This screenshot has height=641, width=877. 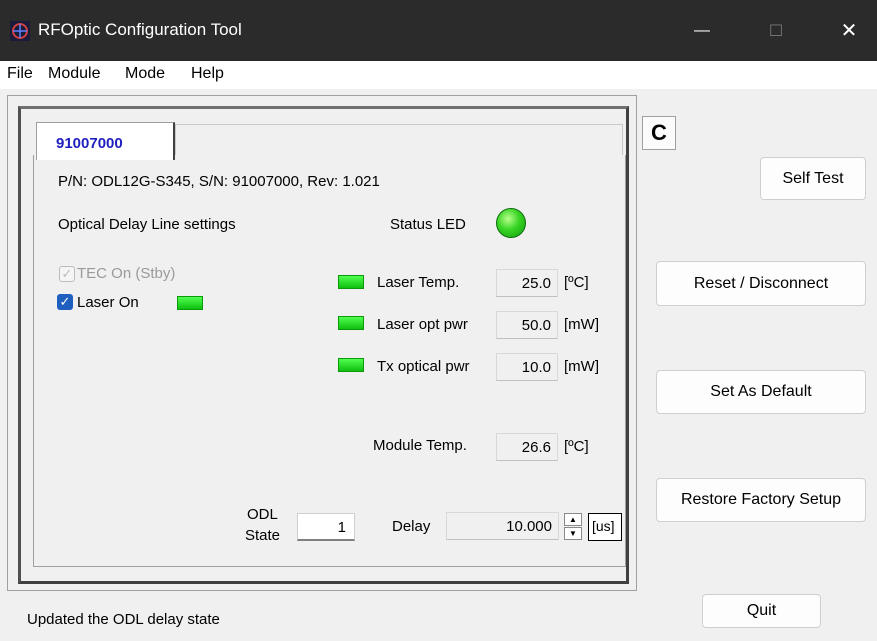 I want to click on section-title: Optical Delay Line settings, so click(x=147, y=224).